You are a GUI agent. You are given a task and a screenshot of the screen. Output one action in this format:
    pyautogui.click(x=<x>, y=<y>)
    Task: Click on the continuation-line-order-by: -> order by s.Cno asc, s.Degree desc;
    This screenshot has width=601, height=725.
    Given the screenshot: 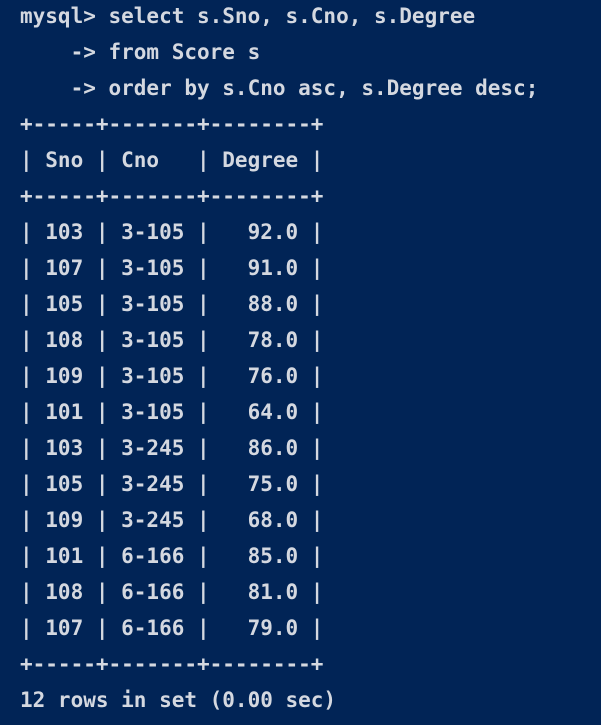 What is the action you would take?
    pyautogui.click(x=279, y=88)
    